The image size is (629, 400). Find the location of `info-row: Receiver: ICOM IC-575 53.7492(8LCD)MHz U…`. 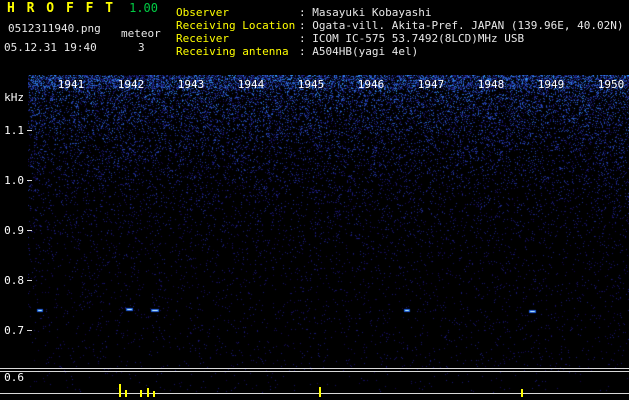

info-row: Receiver: ICOM IC-575 53.7492(8LCD)MHz U… is located at coordinates (400, 38).